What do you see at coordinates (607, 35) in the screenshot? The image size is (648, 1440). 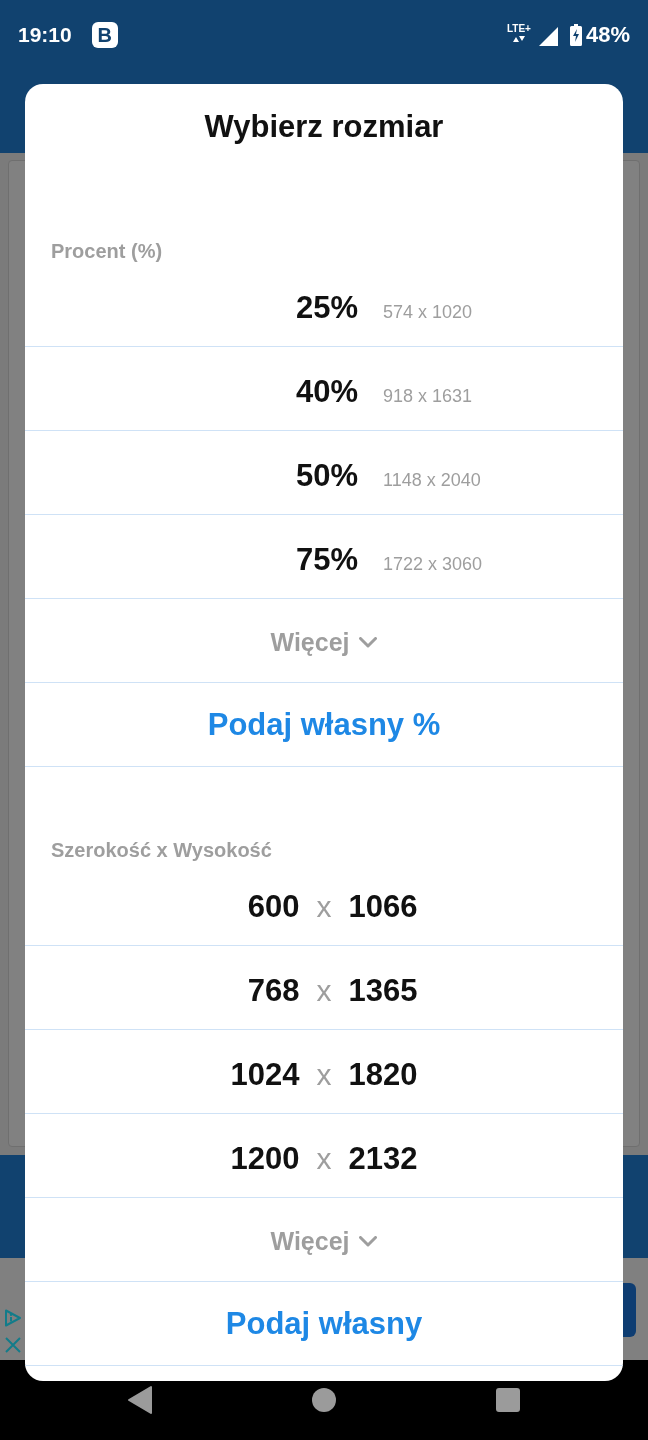 I see `battery-percentage: 48%` at bounding box center [607, 35].